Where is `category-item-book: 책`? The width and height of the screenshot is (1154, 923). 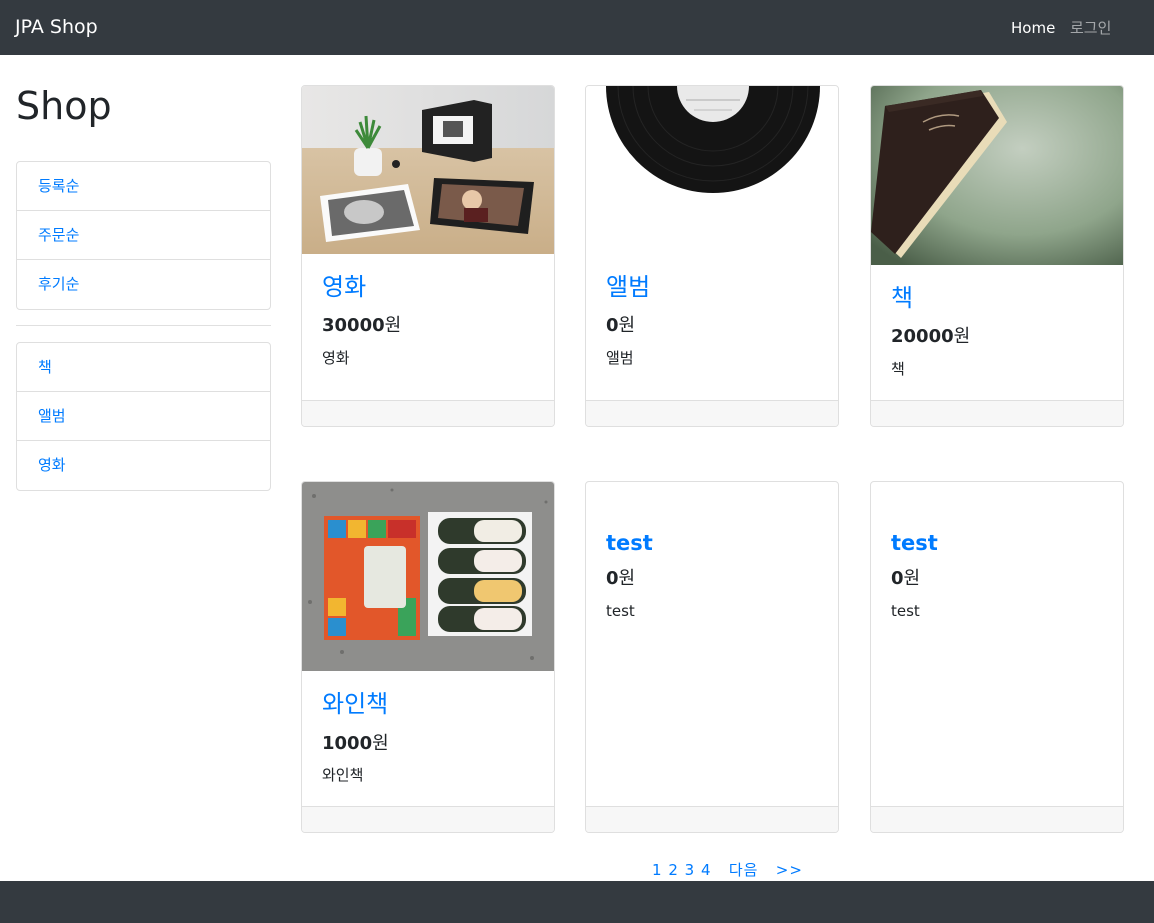
category-item-book: 책 is located at coordinates (143, 367).